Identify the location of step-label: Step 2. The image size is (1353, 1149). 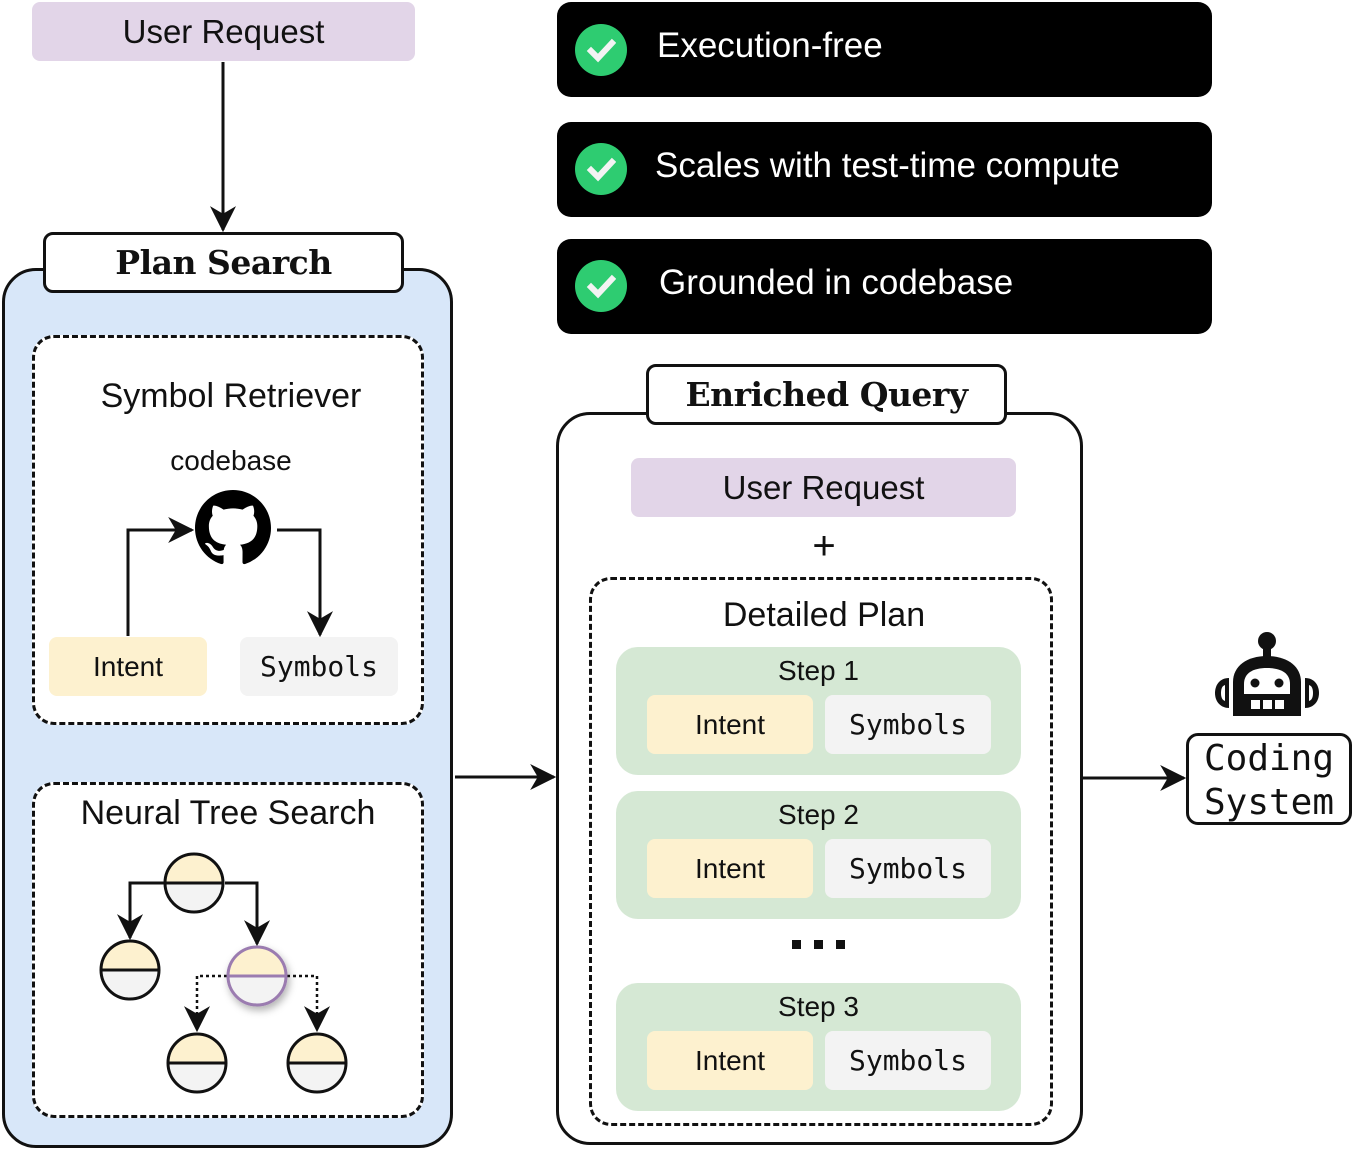
(818, 814).